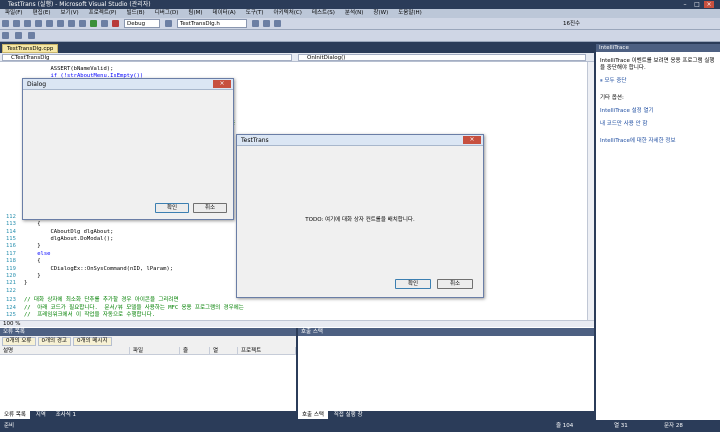 This screenshot has width=720, height=432. Describe the element at coordinates (472, 140) in the screenshot. I see `testtrans-close-button: ×` at that location.